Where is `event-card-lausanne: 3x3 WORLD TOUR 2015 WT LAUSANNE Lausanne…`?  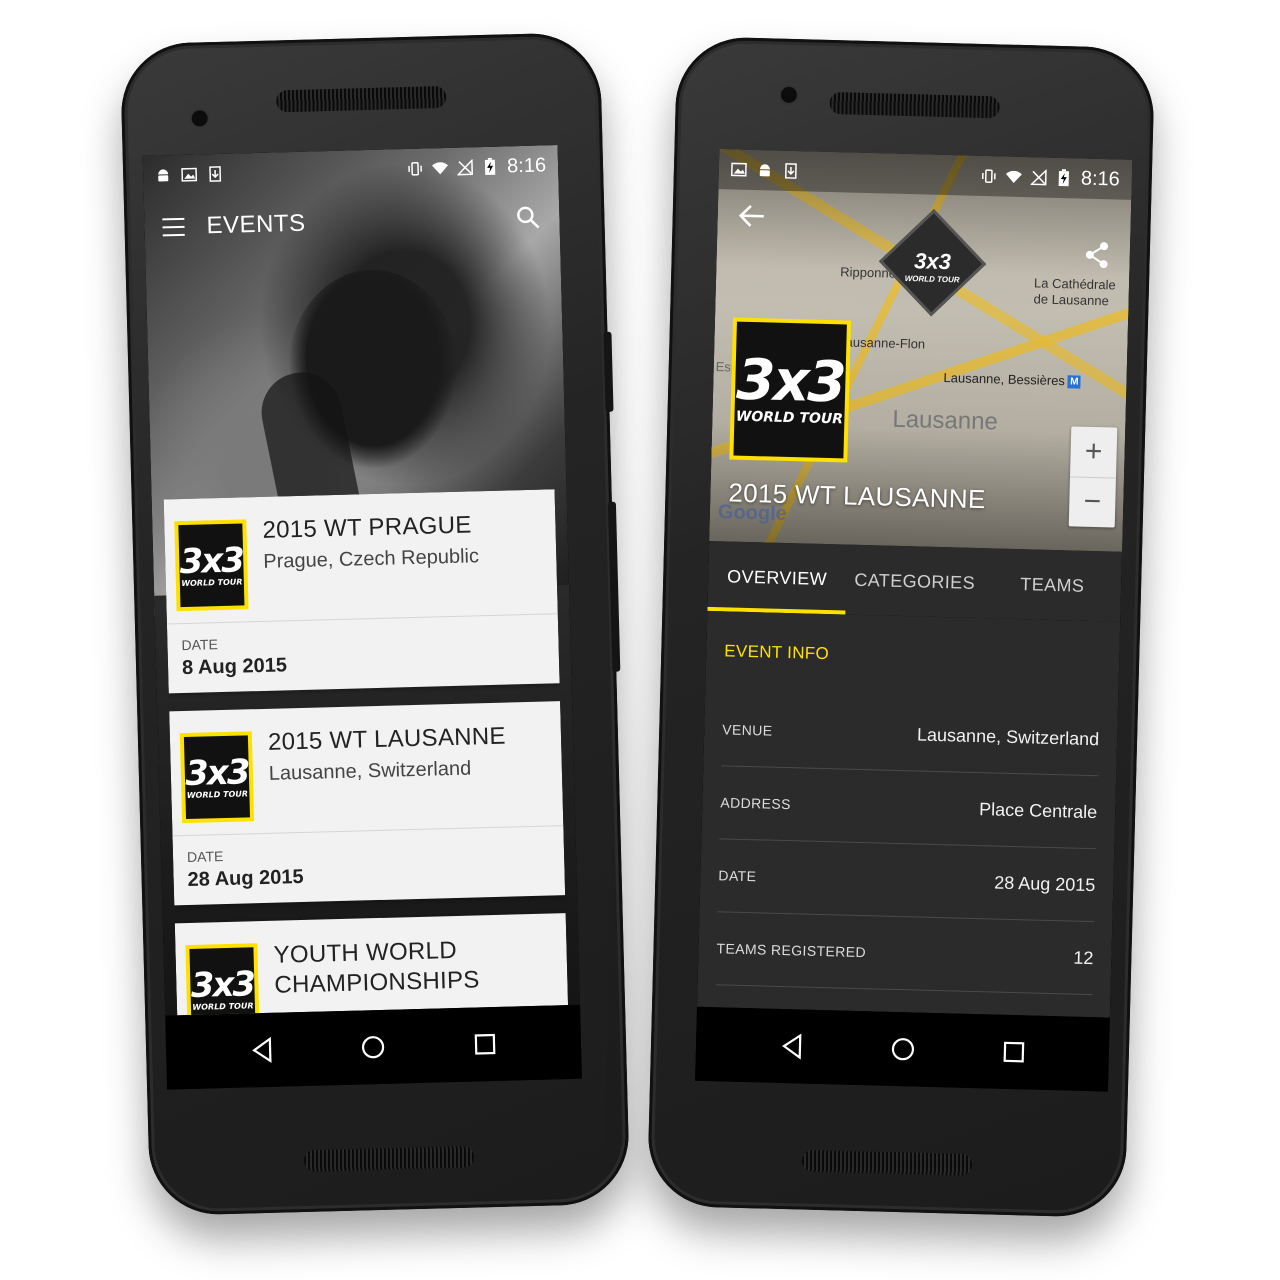
event-card-lausanne: 3x3 WORLD TOUR 2015 WT LAUSANNE Lausanne… is located at coordinates (367, 803).